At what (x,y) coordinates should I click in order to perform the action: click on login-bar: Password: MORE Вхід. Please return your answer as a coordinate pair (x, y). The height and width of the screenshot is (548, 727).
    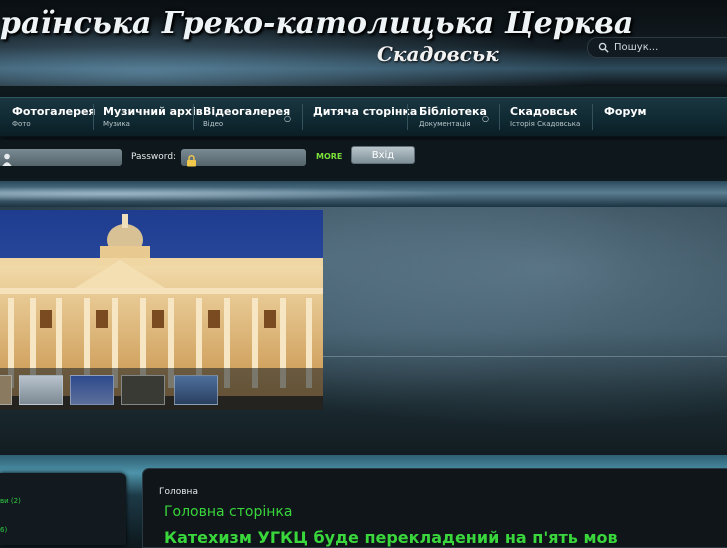
    Looking at the image, I should click on (363, 159).